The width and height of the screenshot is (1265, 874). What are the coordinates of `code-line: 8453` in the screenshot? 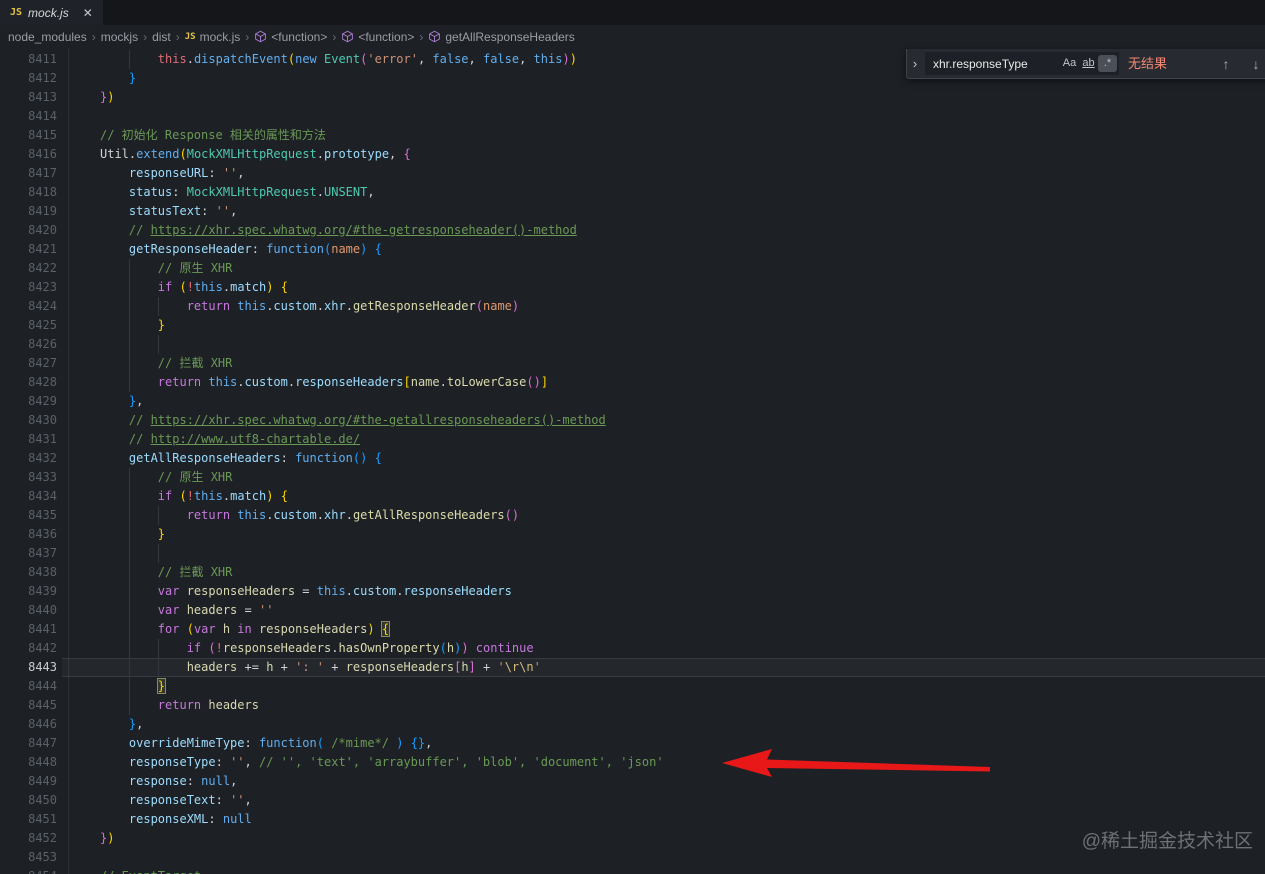 It's located at (632, 857).